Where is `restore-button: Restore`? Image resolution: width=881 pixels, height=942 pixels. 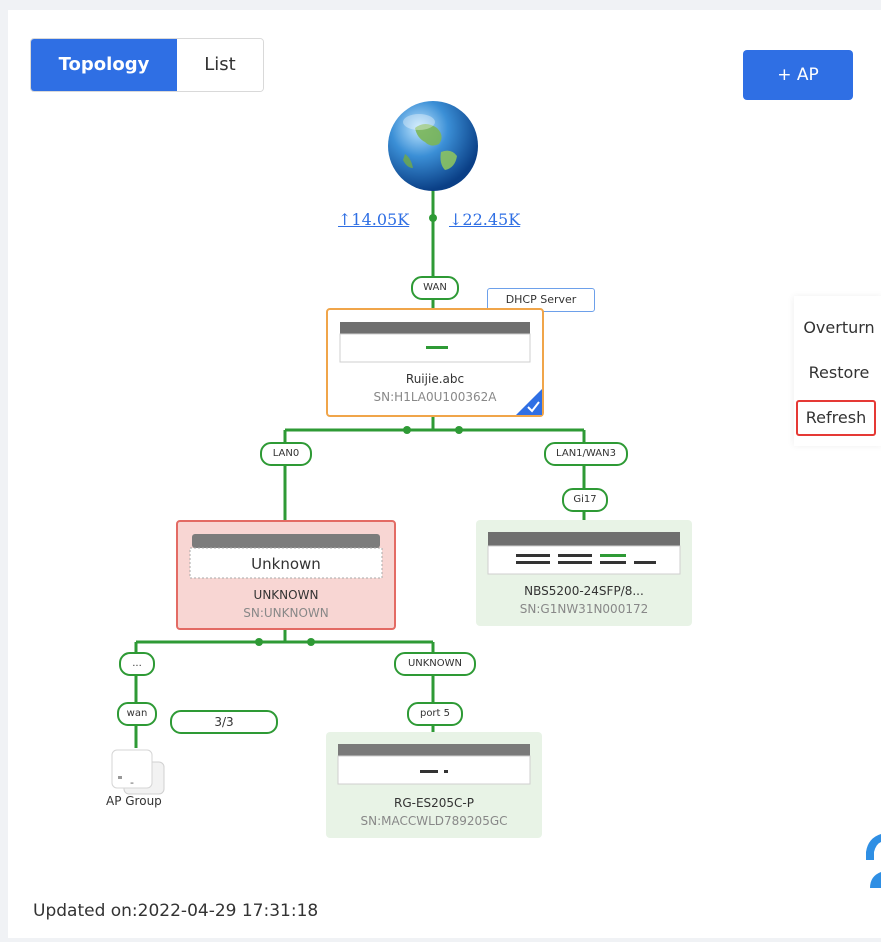 restore-button: Restore is located at coordinates (837, 372).